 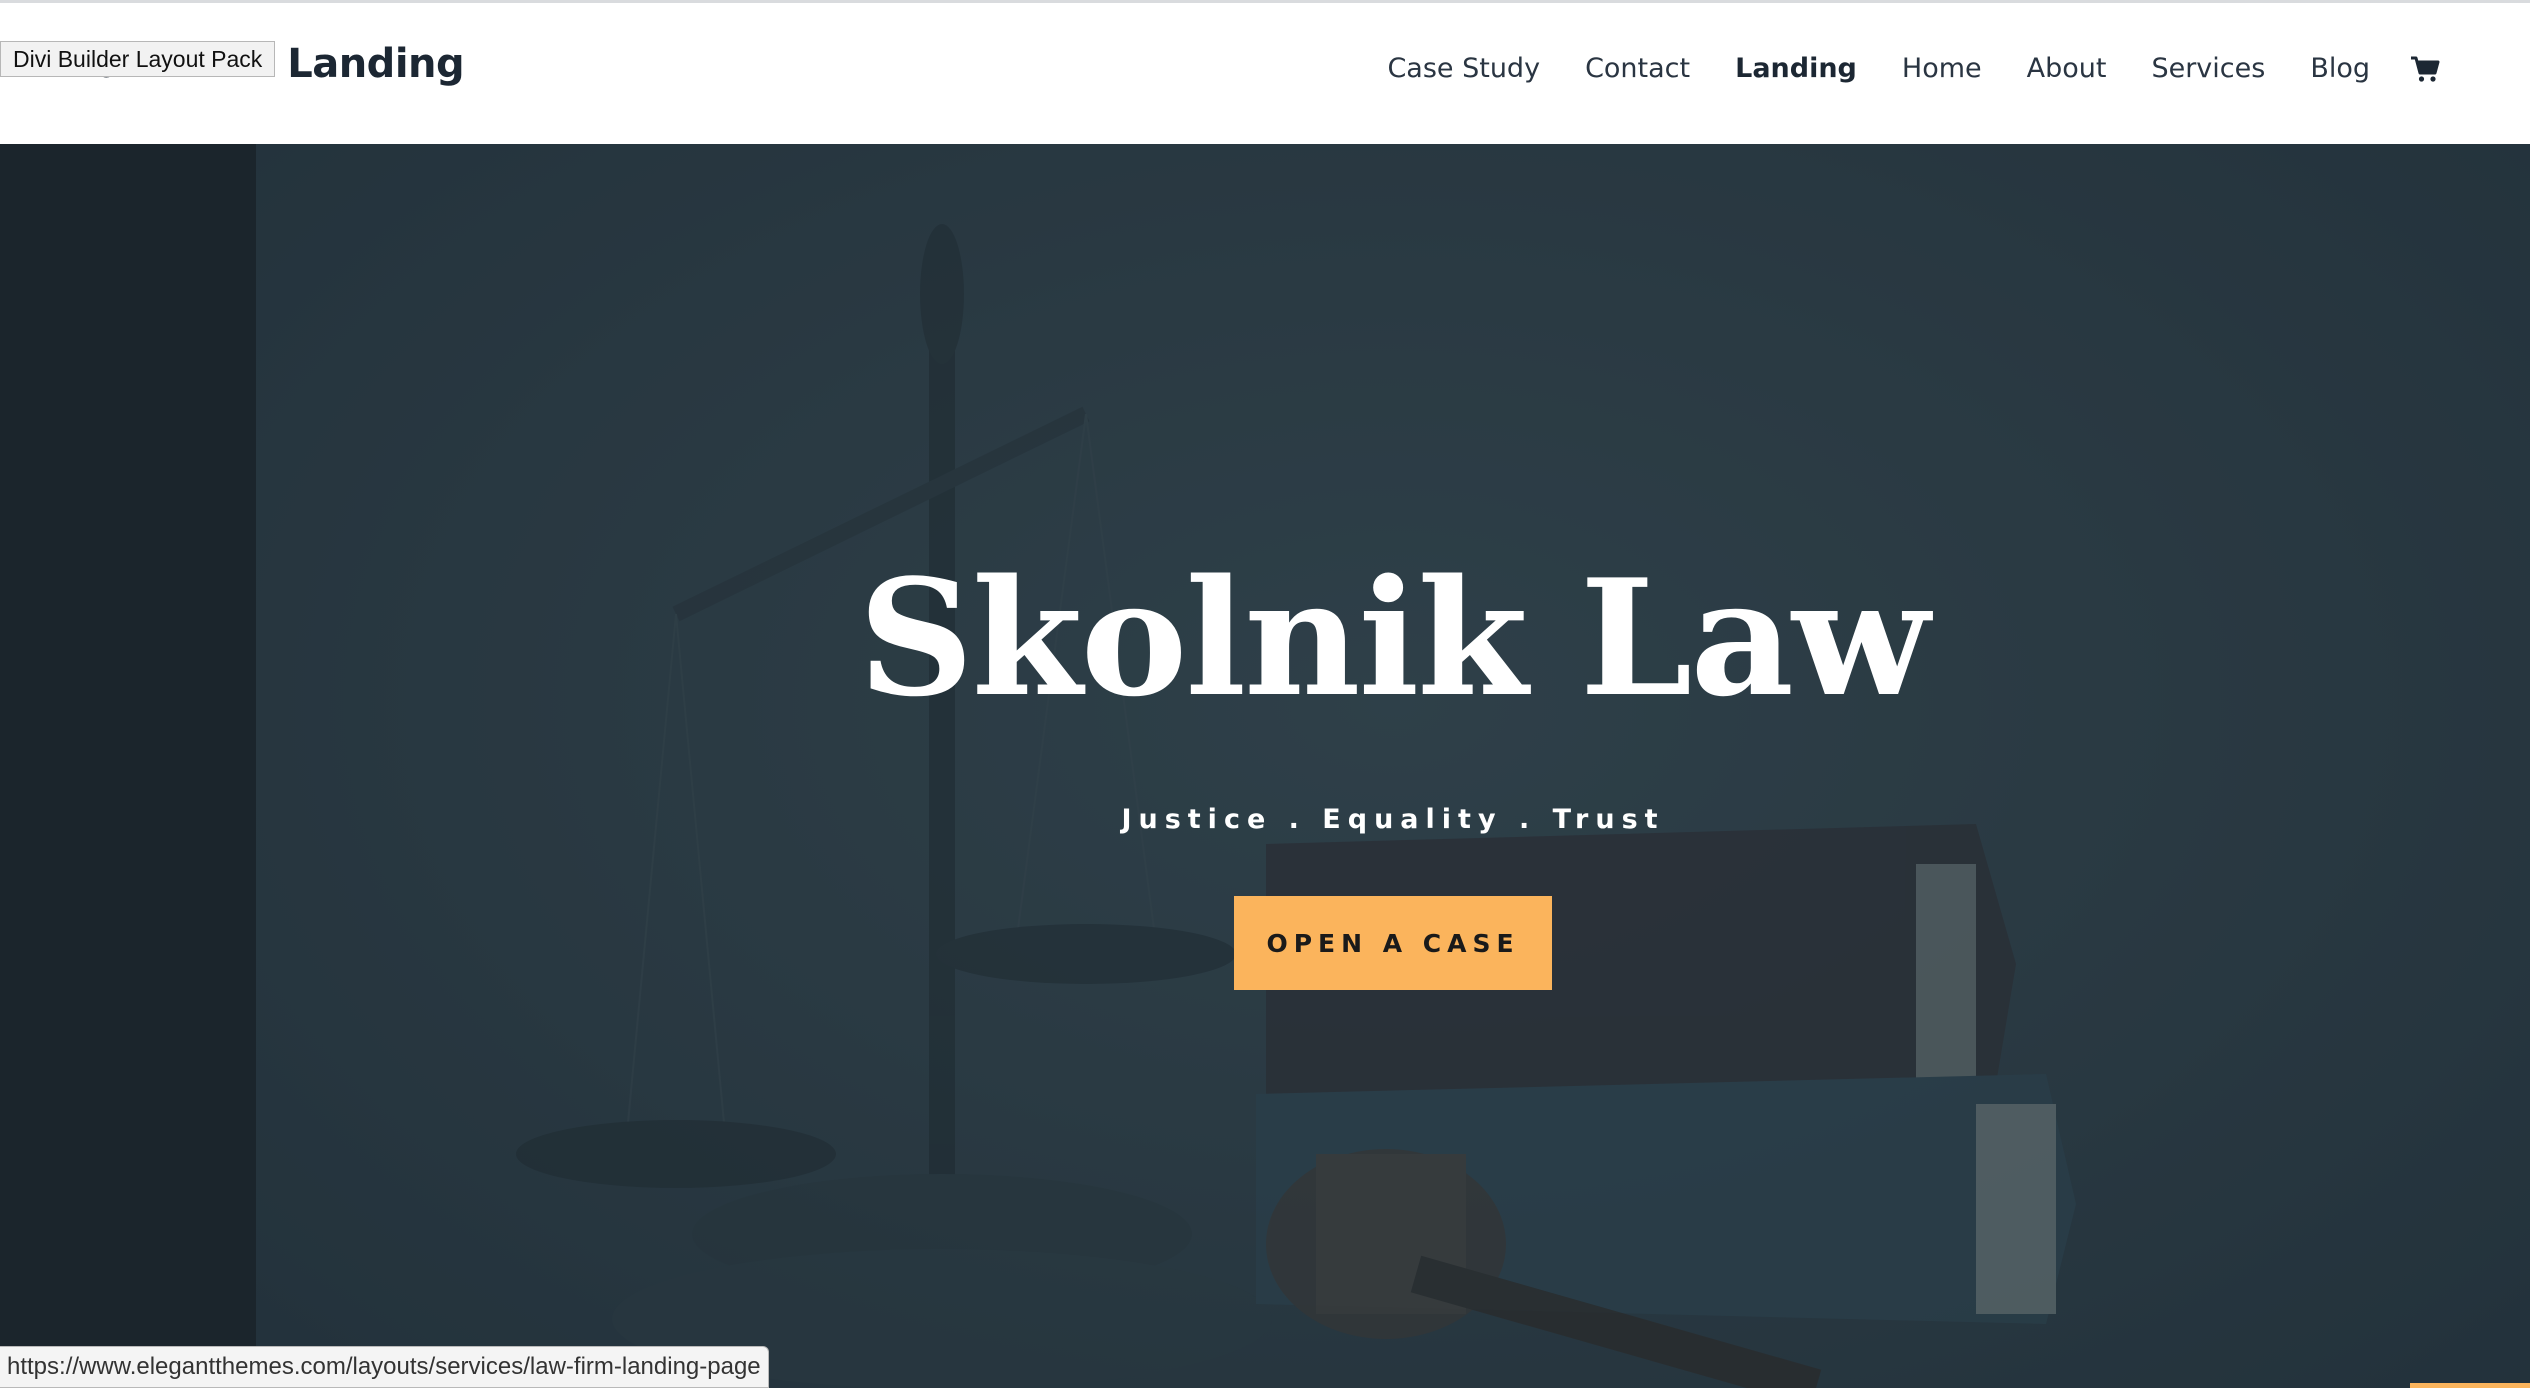 What do you see at coordinates (1637, 68) in the screenshot?
I see `nav-item-contact: Contact` at bounding box center [1637, 68].